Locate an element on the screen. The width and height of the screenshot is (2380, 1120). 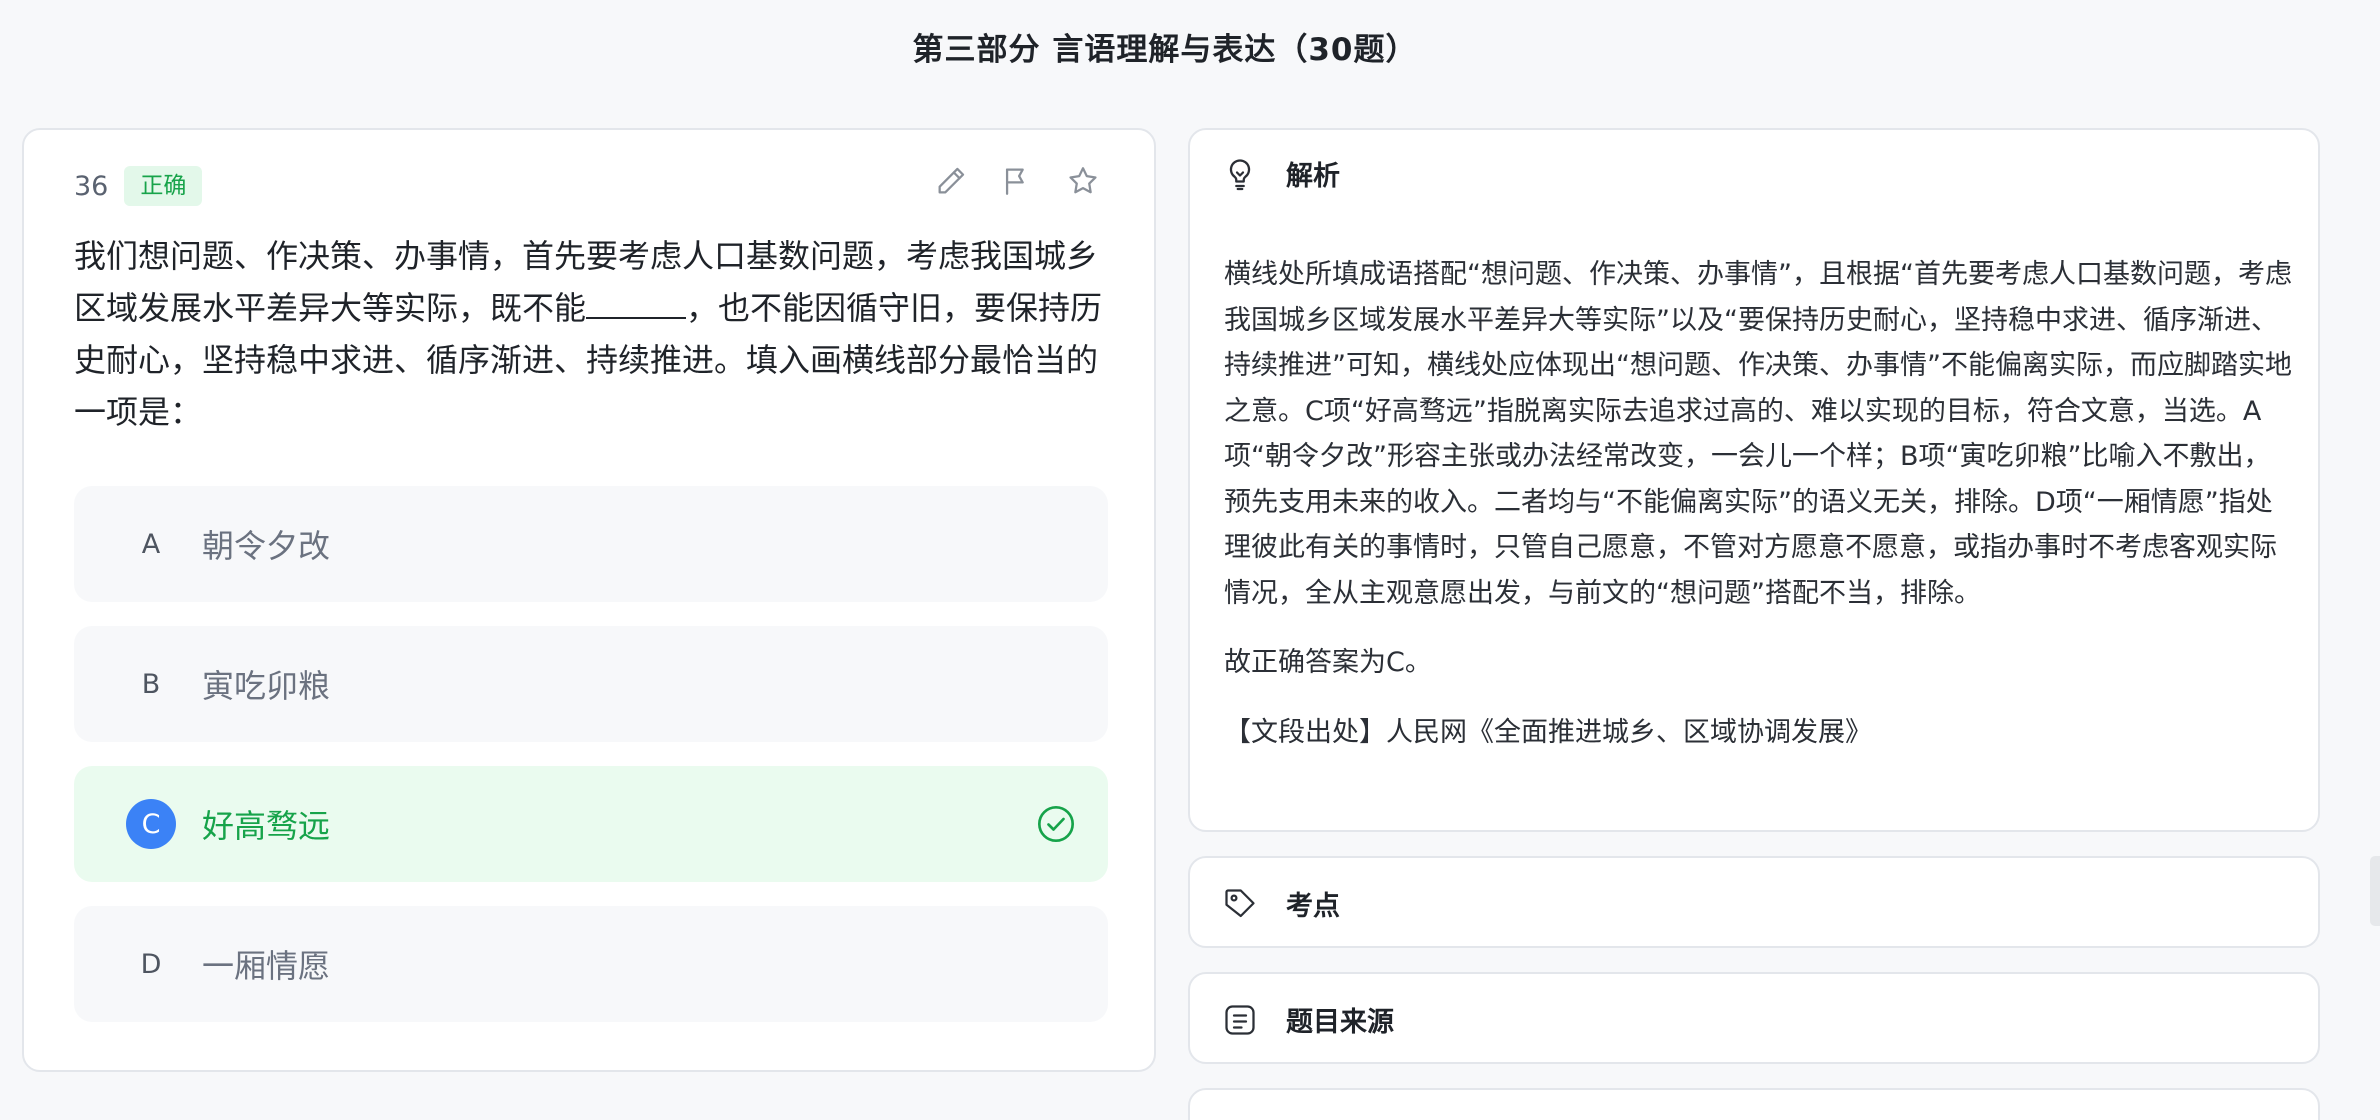
analysis-title: 解析 is located at coordinates (1313, 176).